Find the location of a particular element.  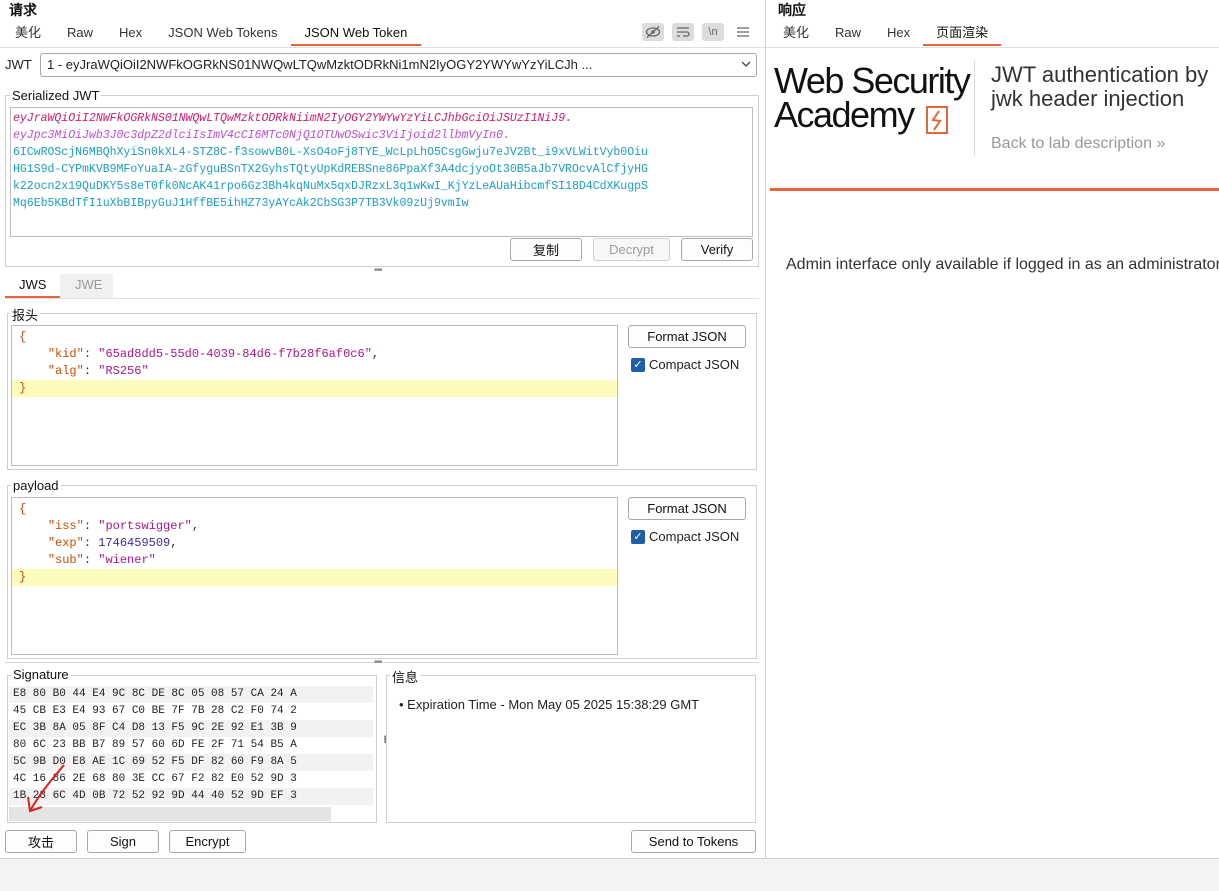

payload-sub-value: wiener is located at coordinates (127, 560).